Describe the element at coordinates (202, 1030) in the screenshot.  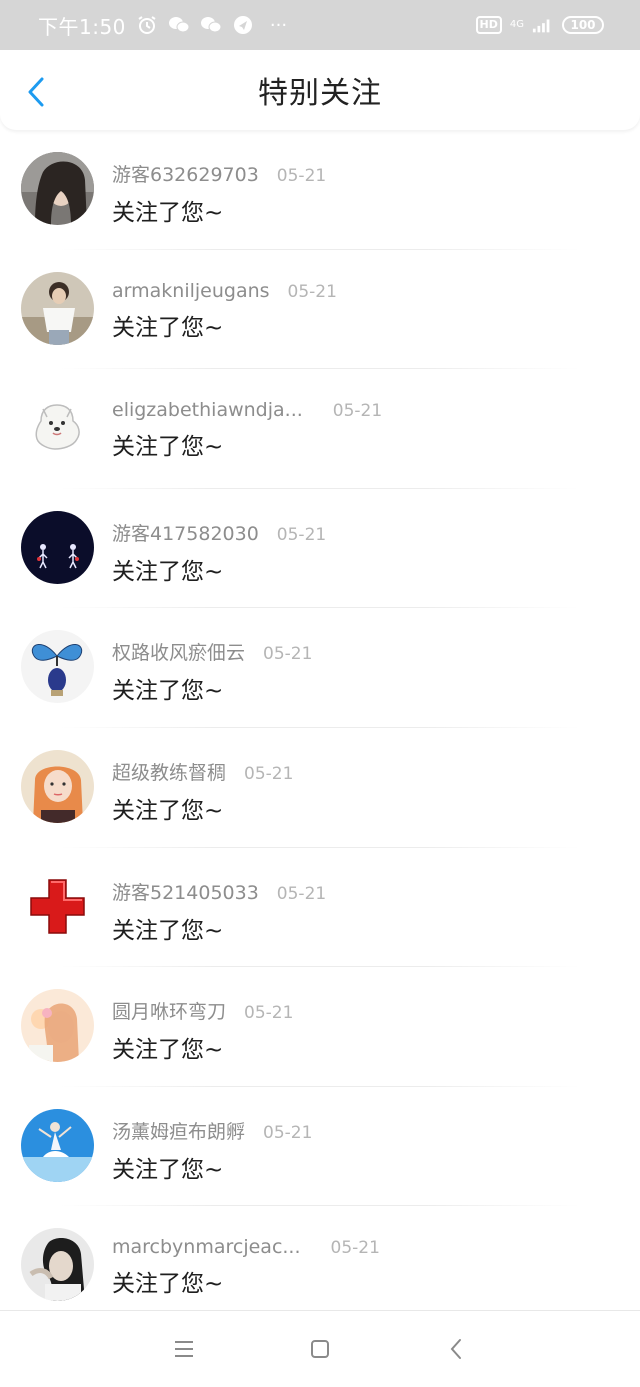
I see `item-text: 圆月咻环弯刀 05-21 关注了您~` at that location.